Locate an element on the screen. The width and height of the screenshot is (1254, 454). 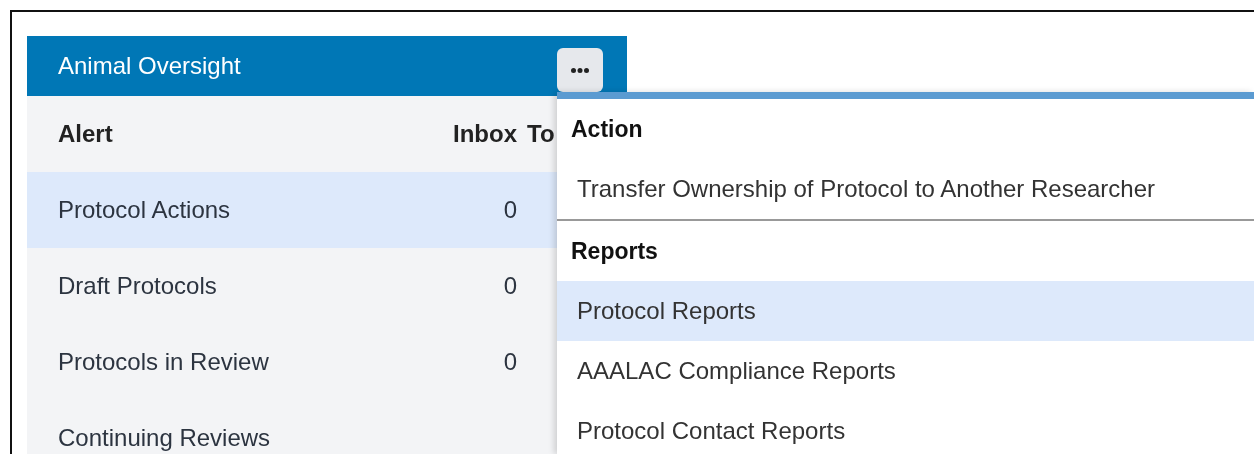
ellipsis-icon is located at coordinates (580, 70).